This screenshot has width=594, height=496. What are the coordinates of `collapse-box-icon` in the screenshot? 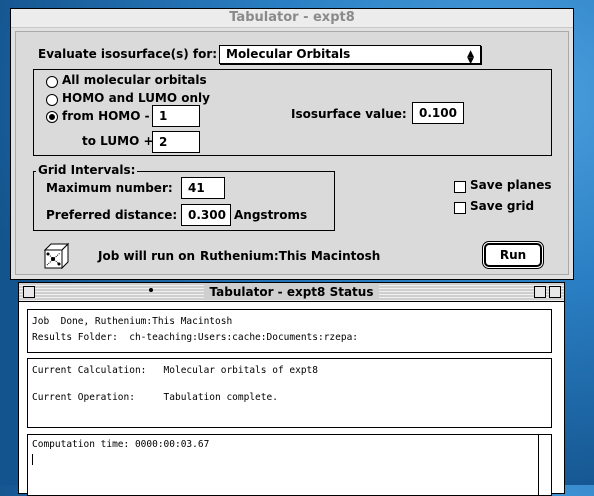 It's located at (555, 292).